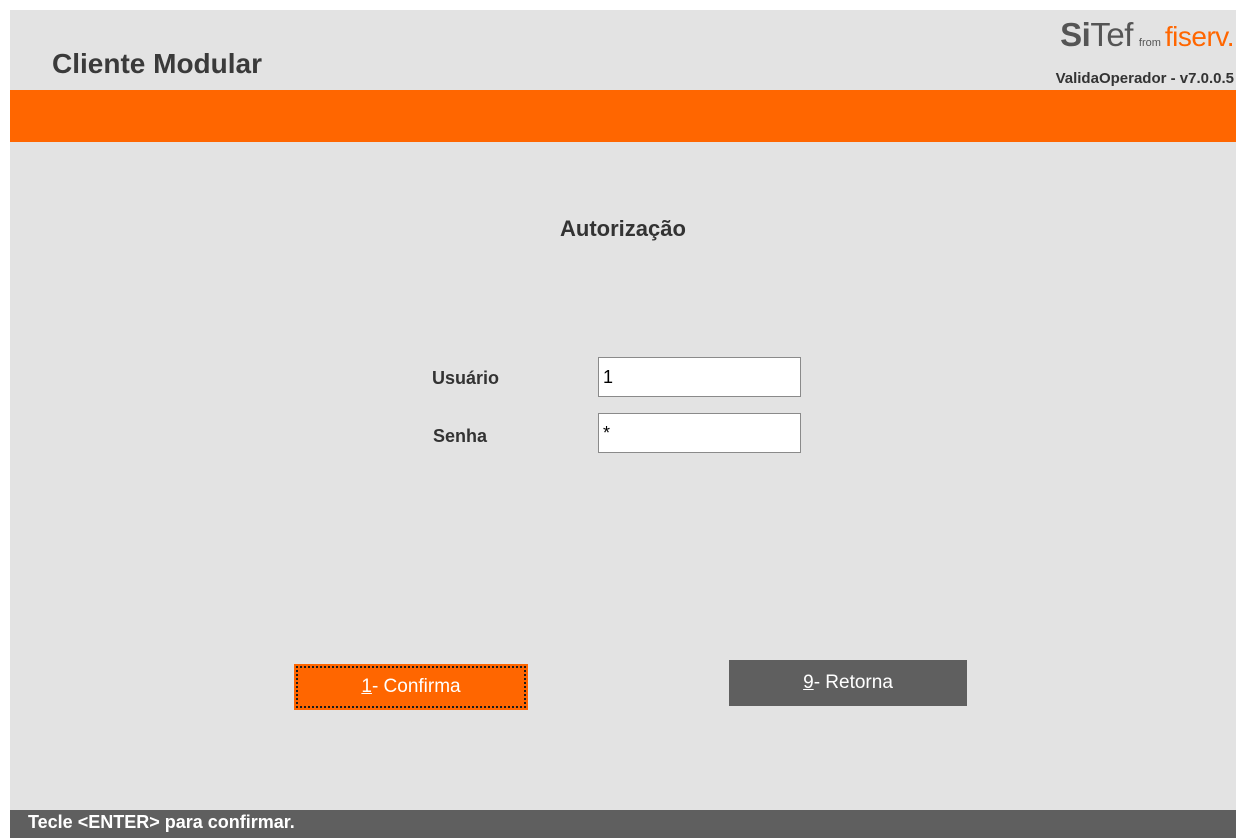  I want to click on status-bar: Tecle <ENTER> para confirmar., so click(623, 824).